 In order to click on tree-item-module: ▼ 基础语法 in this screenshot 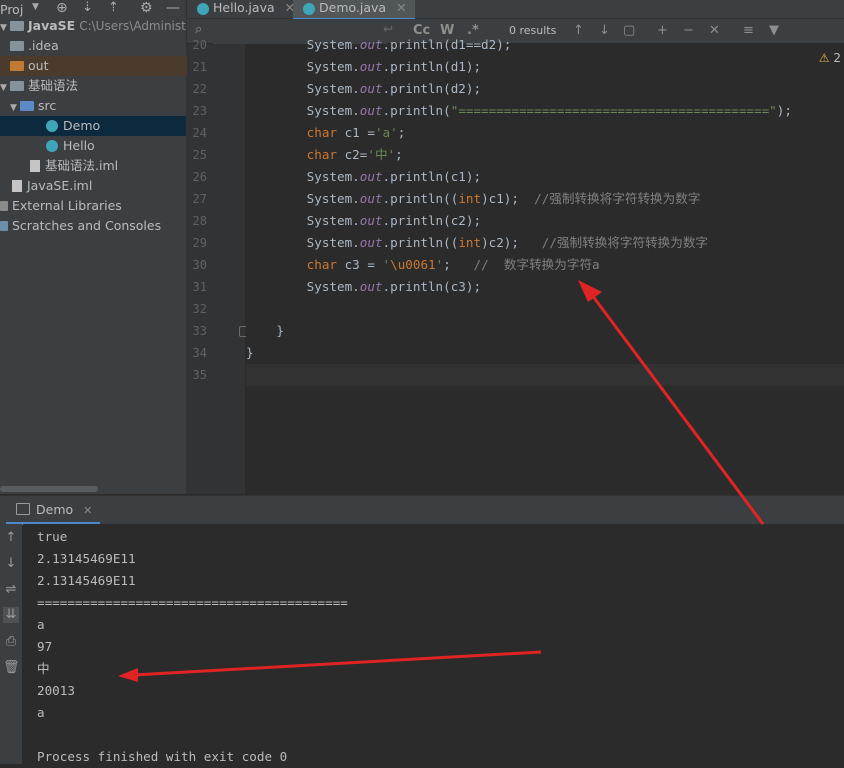, I will do `click(93, 86)`.